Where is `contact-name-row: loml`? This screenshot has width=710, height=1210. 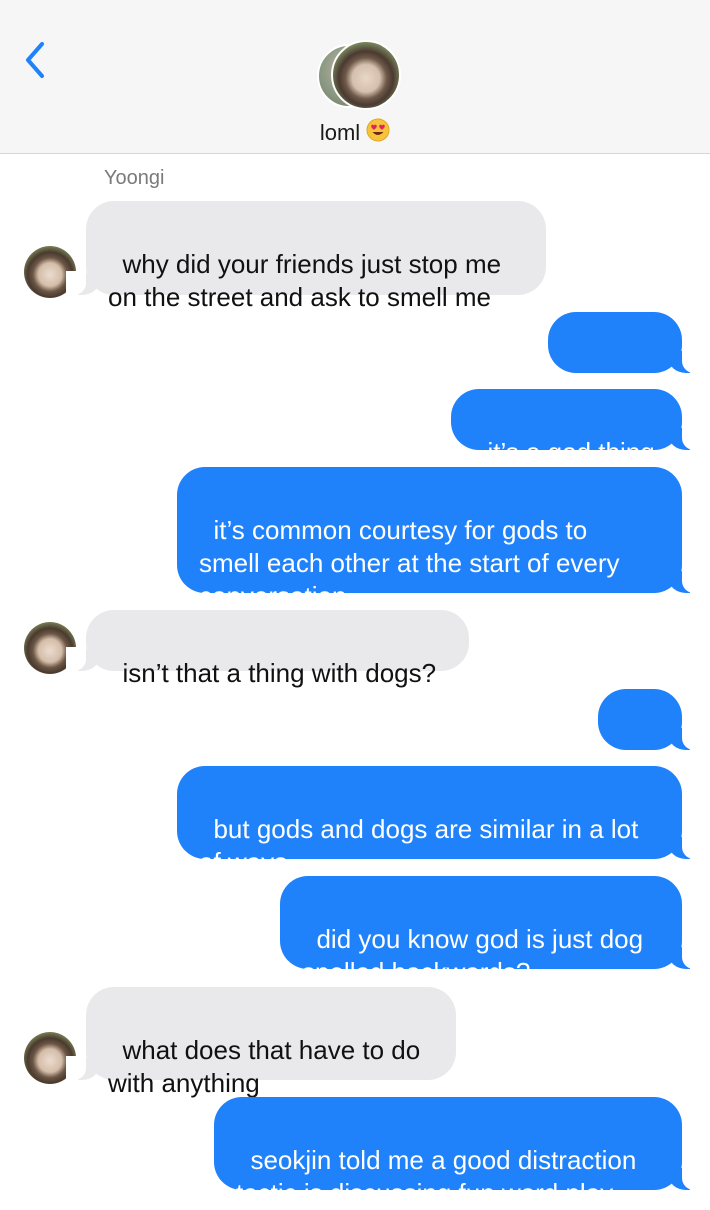
contact-name-row: loml is located at coordinates (355, 133).